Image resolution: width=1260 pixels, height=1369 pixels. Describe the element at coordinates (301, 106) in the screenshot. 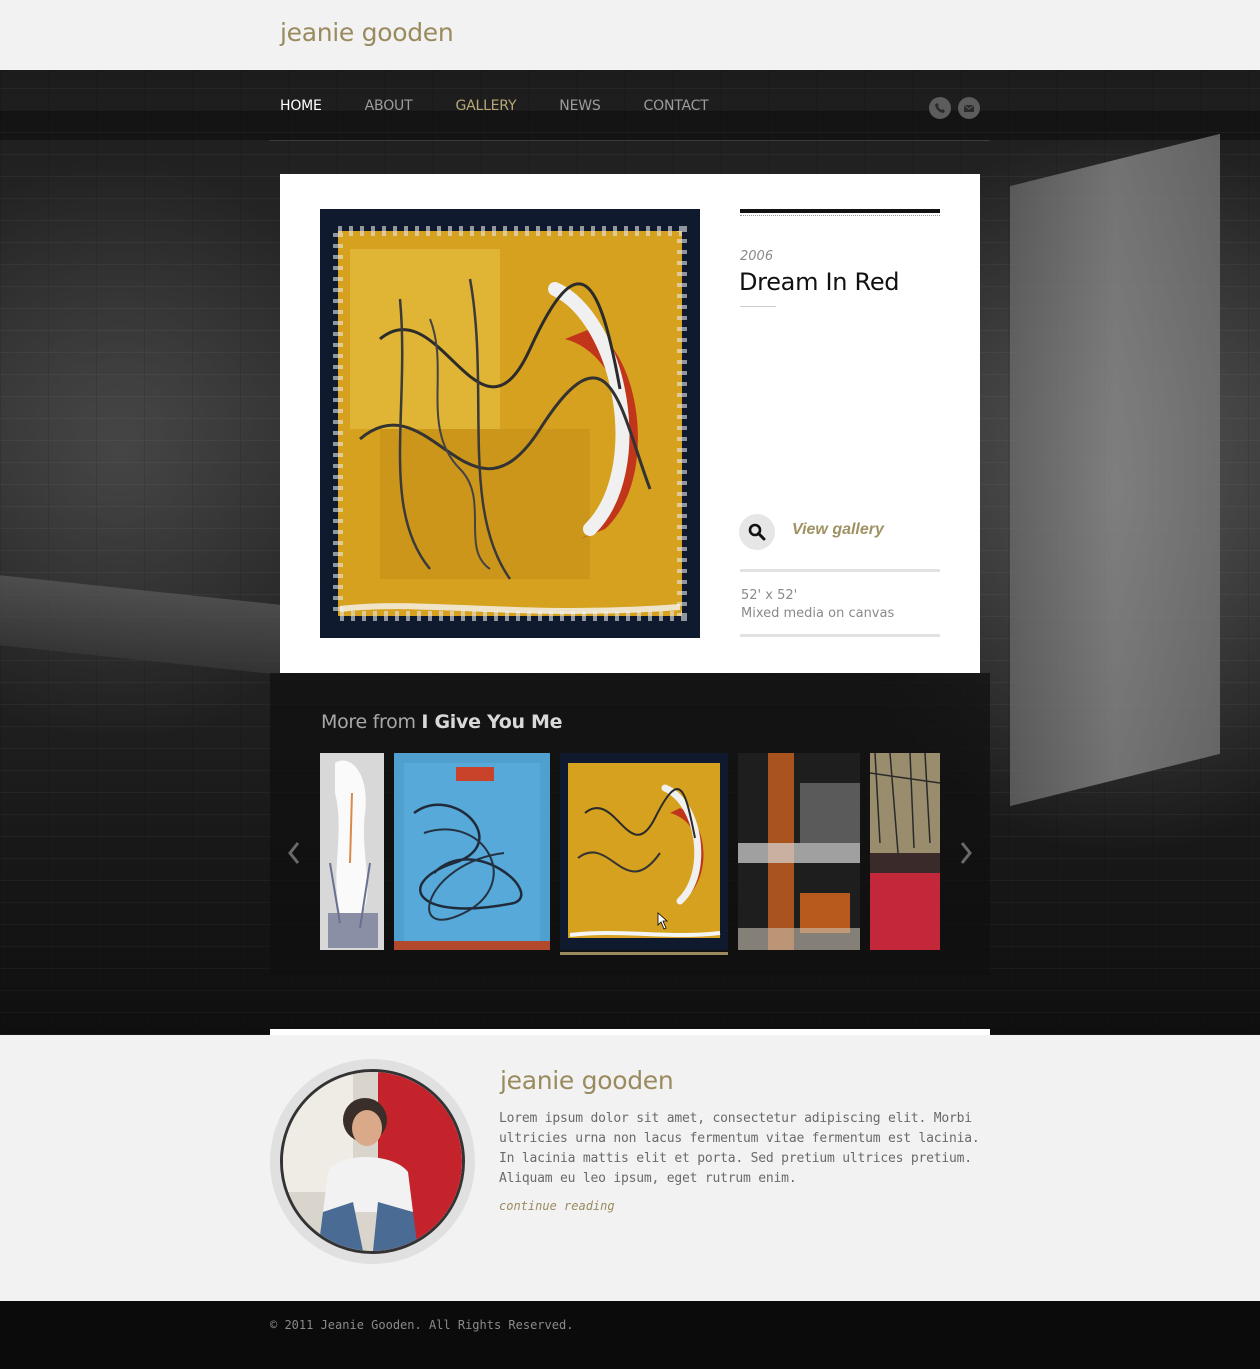

I see `nav-home: HOME` at that location.